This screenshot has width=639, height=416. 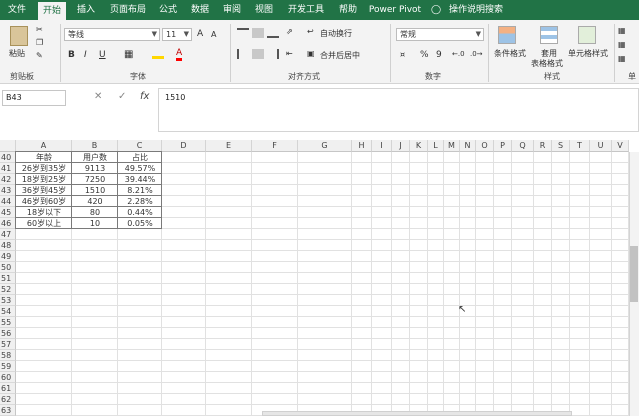 I want to click on horizontal-scrollbar, so click(x=417, y=413).